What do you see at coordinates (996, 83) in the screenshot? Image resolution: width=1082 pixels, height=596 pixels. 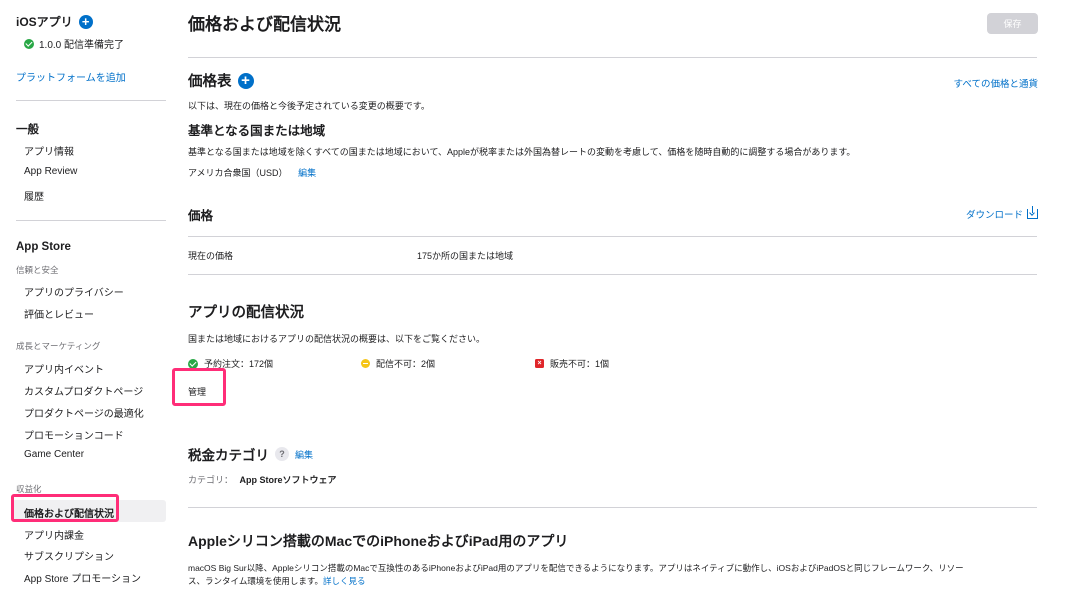 I see `all-prices-link: すべての価格と通貨` at bounding box center [996, 83].